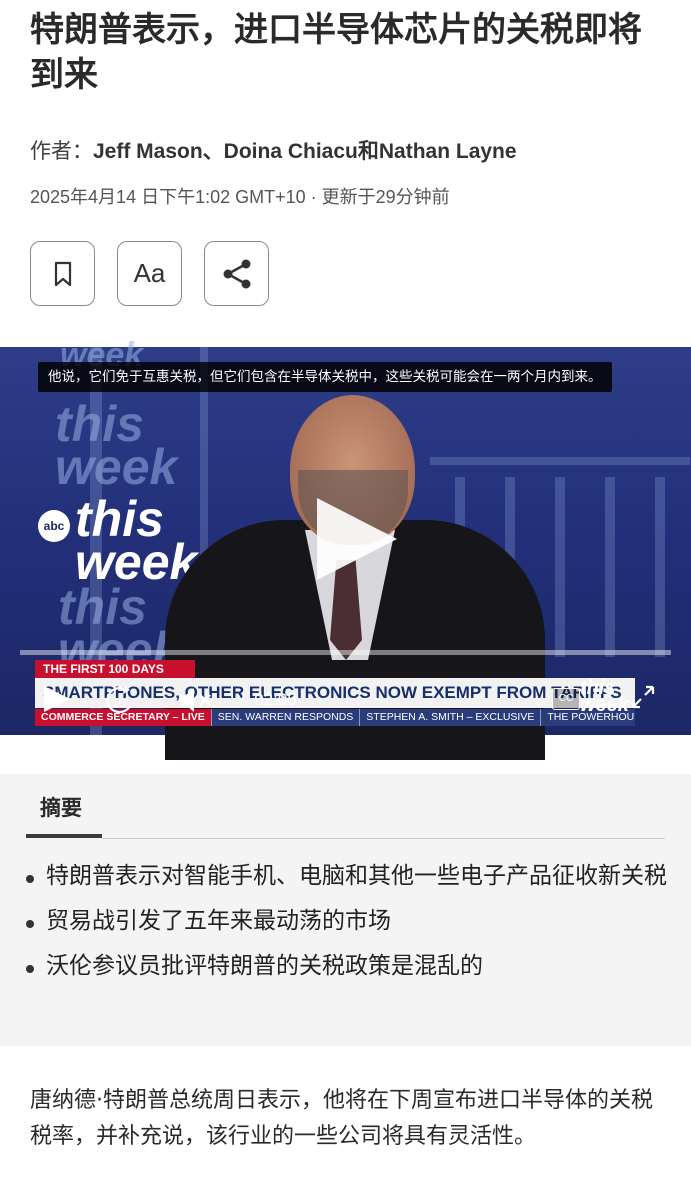  Describe the element at coordinates (116, 445) in the screenshot. I see `show-logo-bg-2: this week` at that location.